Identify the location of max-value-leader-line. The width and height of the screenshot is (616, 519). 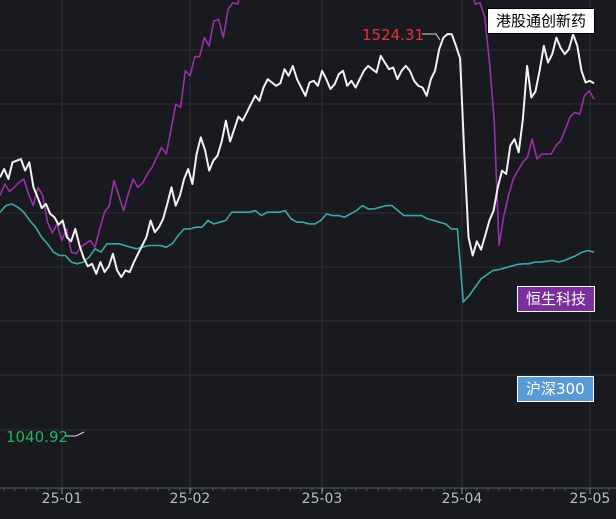
(431, 37).